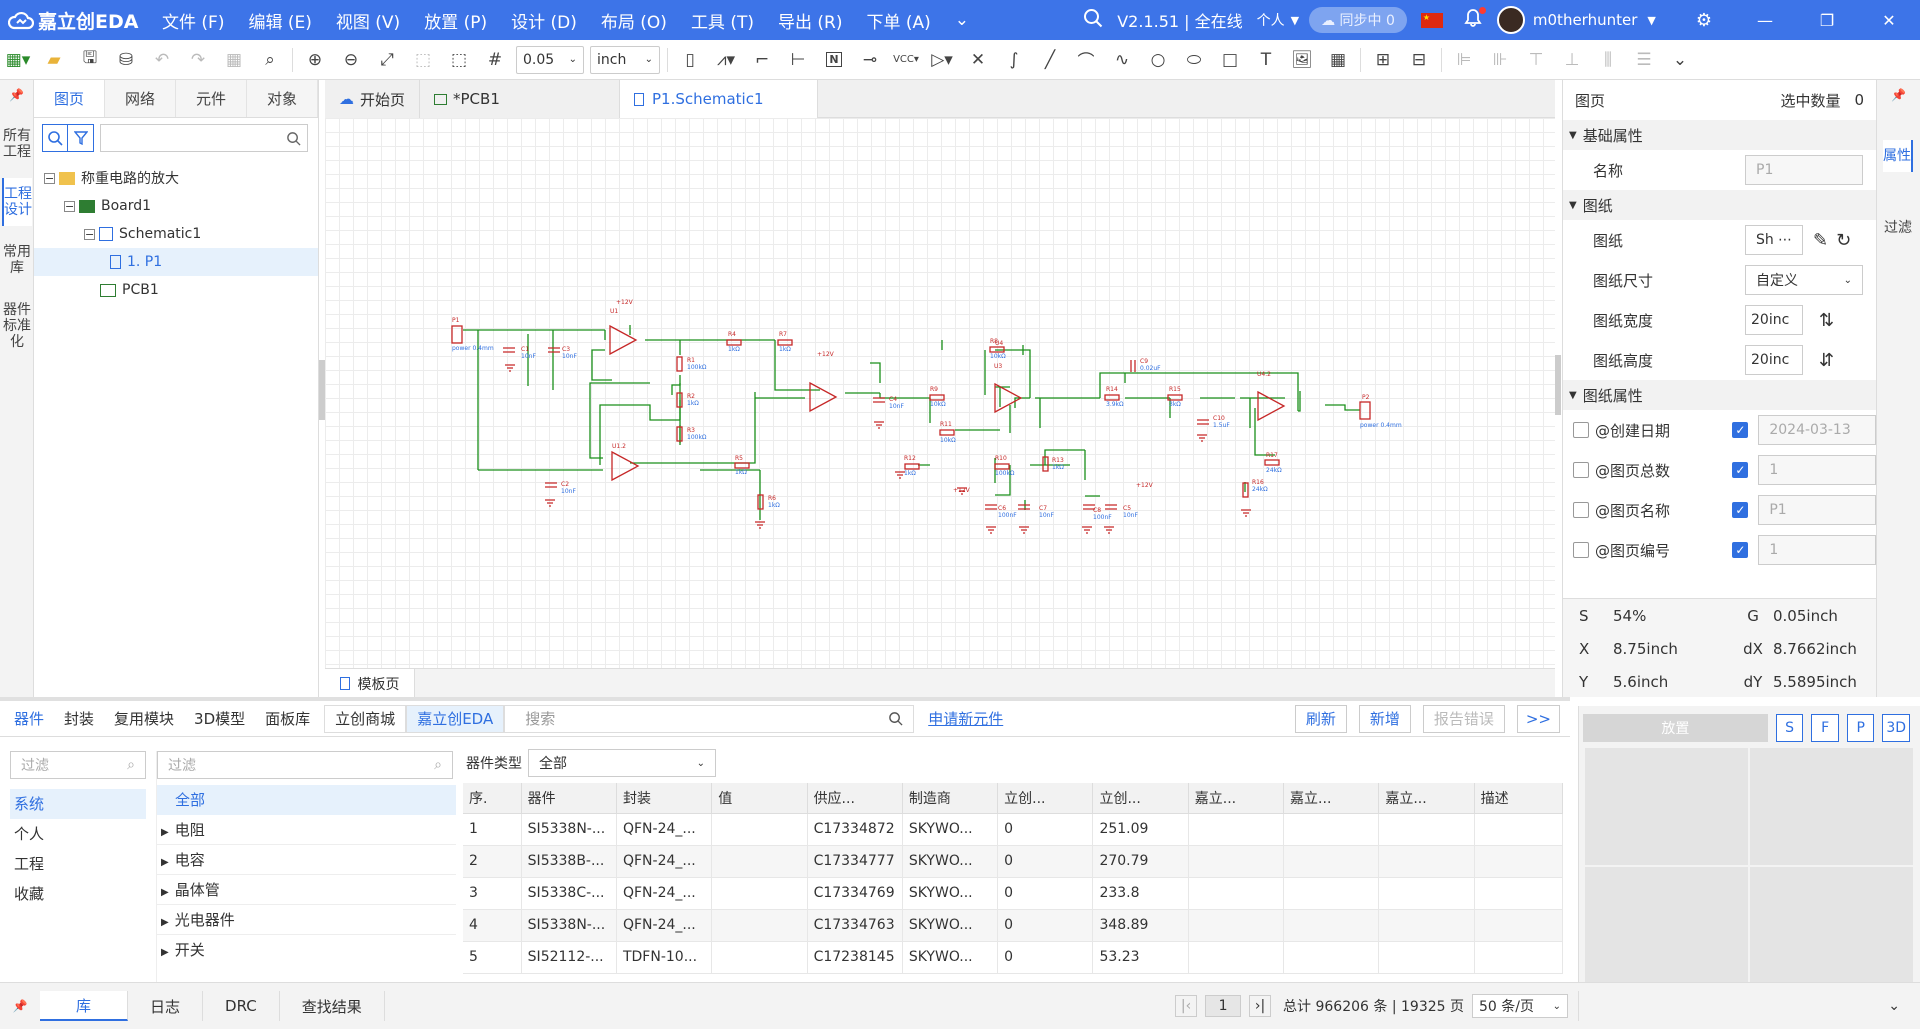 The height and width of the screenshot is (1029, 1920). I want to click on doc-tab-schematic: P1.Schematic1, so click(719, 99).